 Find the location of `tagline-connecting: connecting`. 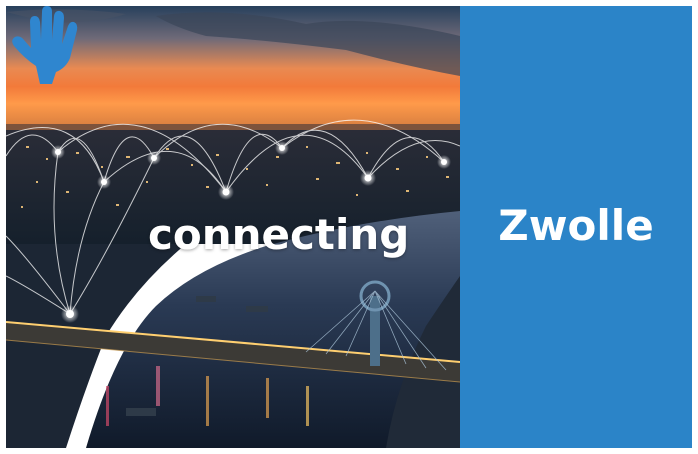

tagline-connecting: connecting is located at coordinates (279, 234).